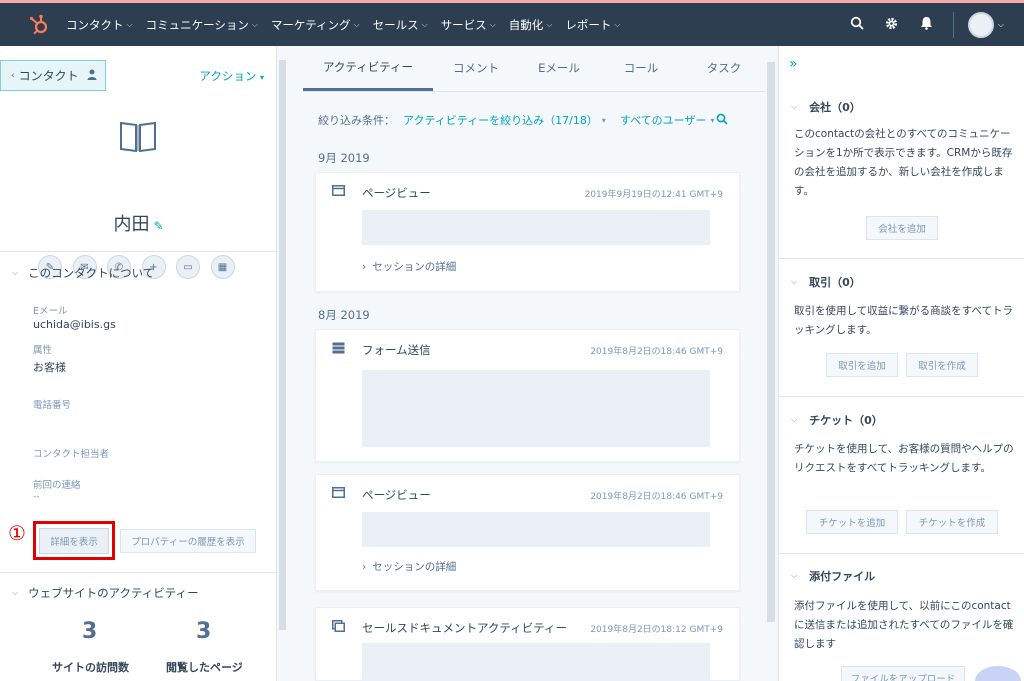 The width and height of the screenshot is (1024, 681). I want to click on add-deal-button: 取引を追加, so click(862, 365).